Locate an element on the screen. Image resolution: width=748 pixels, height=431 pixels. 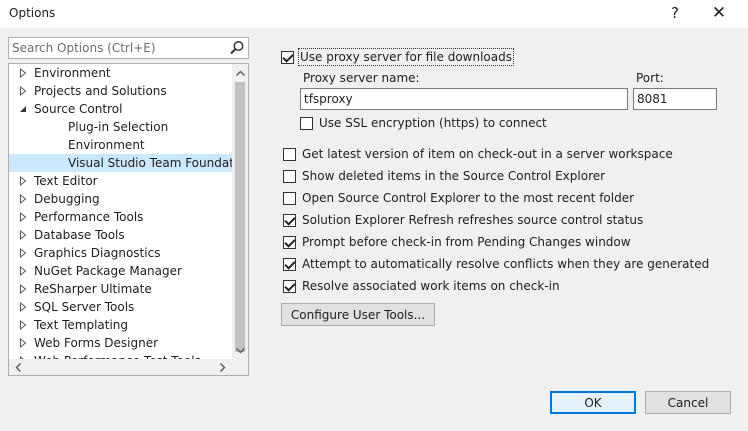
tree-item-label: Projects and Solutions is located at coordinates (100, 91).